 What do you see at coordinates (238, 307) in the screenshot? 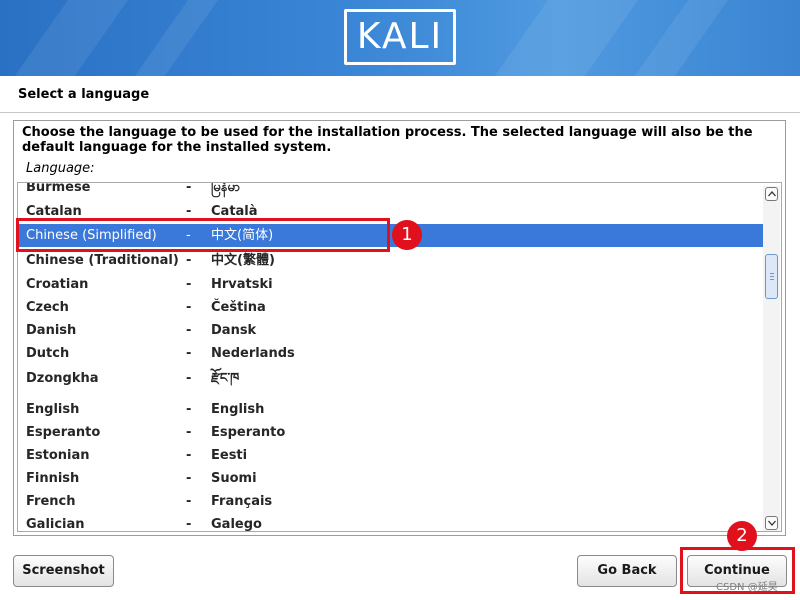
I see `language-native-name: Čeština` at bounding box center [238, 307].